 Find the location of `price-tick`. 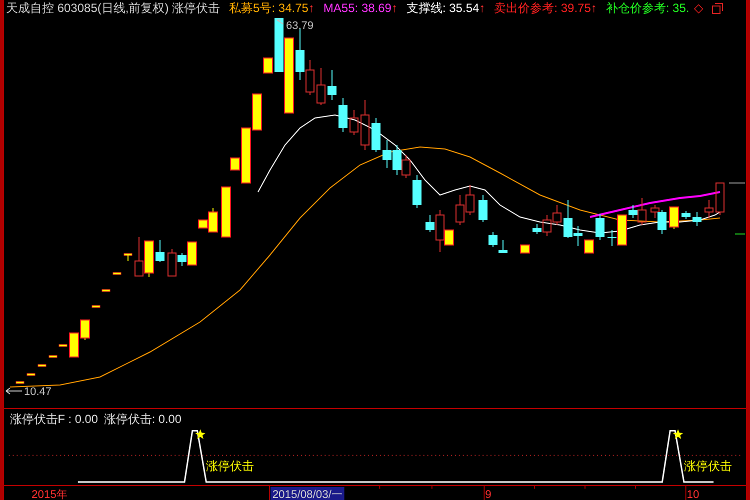

price-tick is located at coordinates (737, 183).